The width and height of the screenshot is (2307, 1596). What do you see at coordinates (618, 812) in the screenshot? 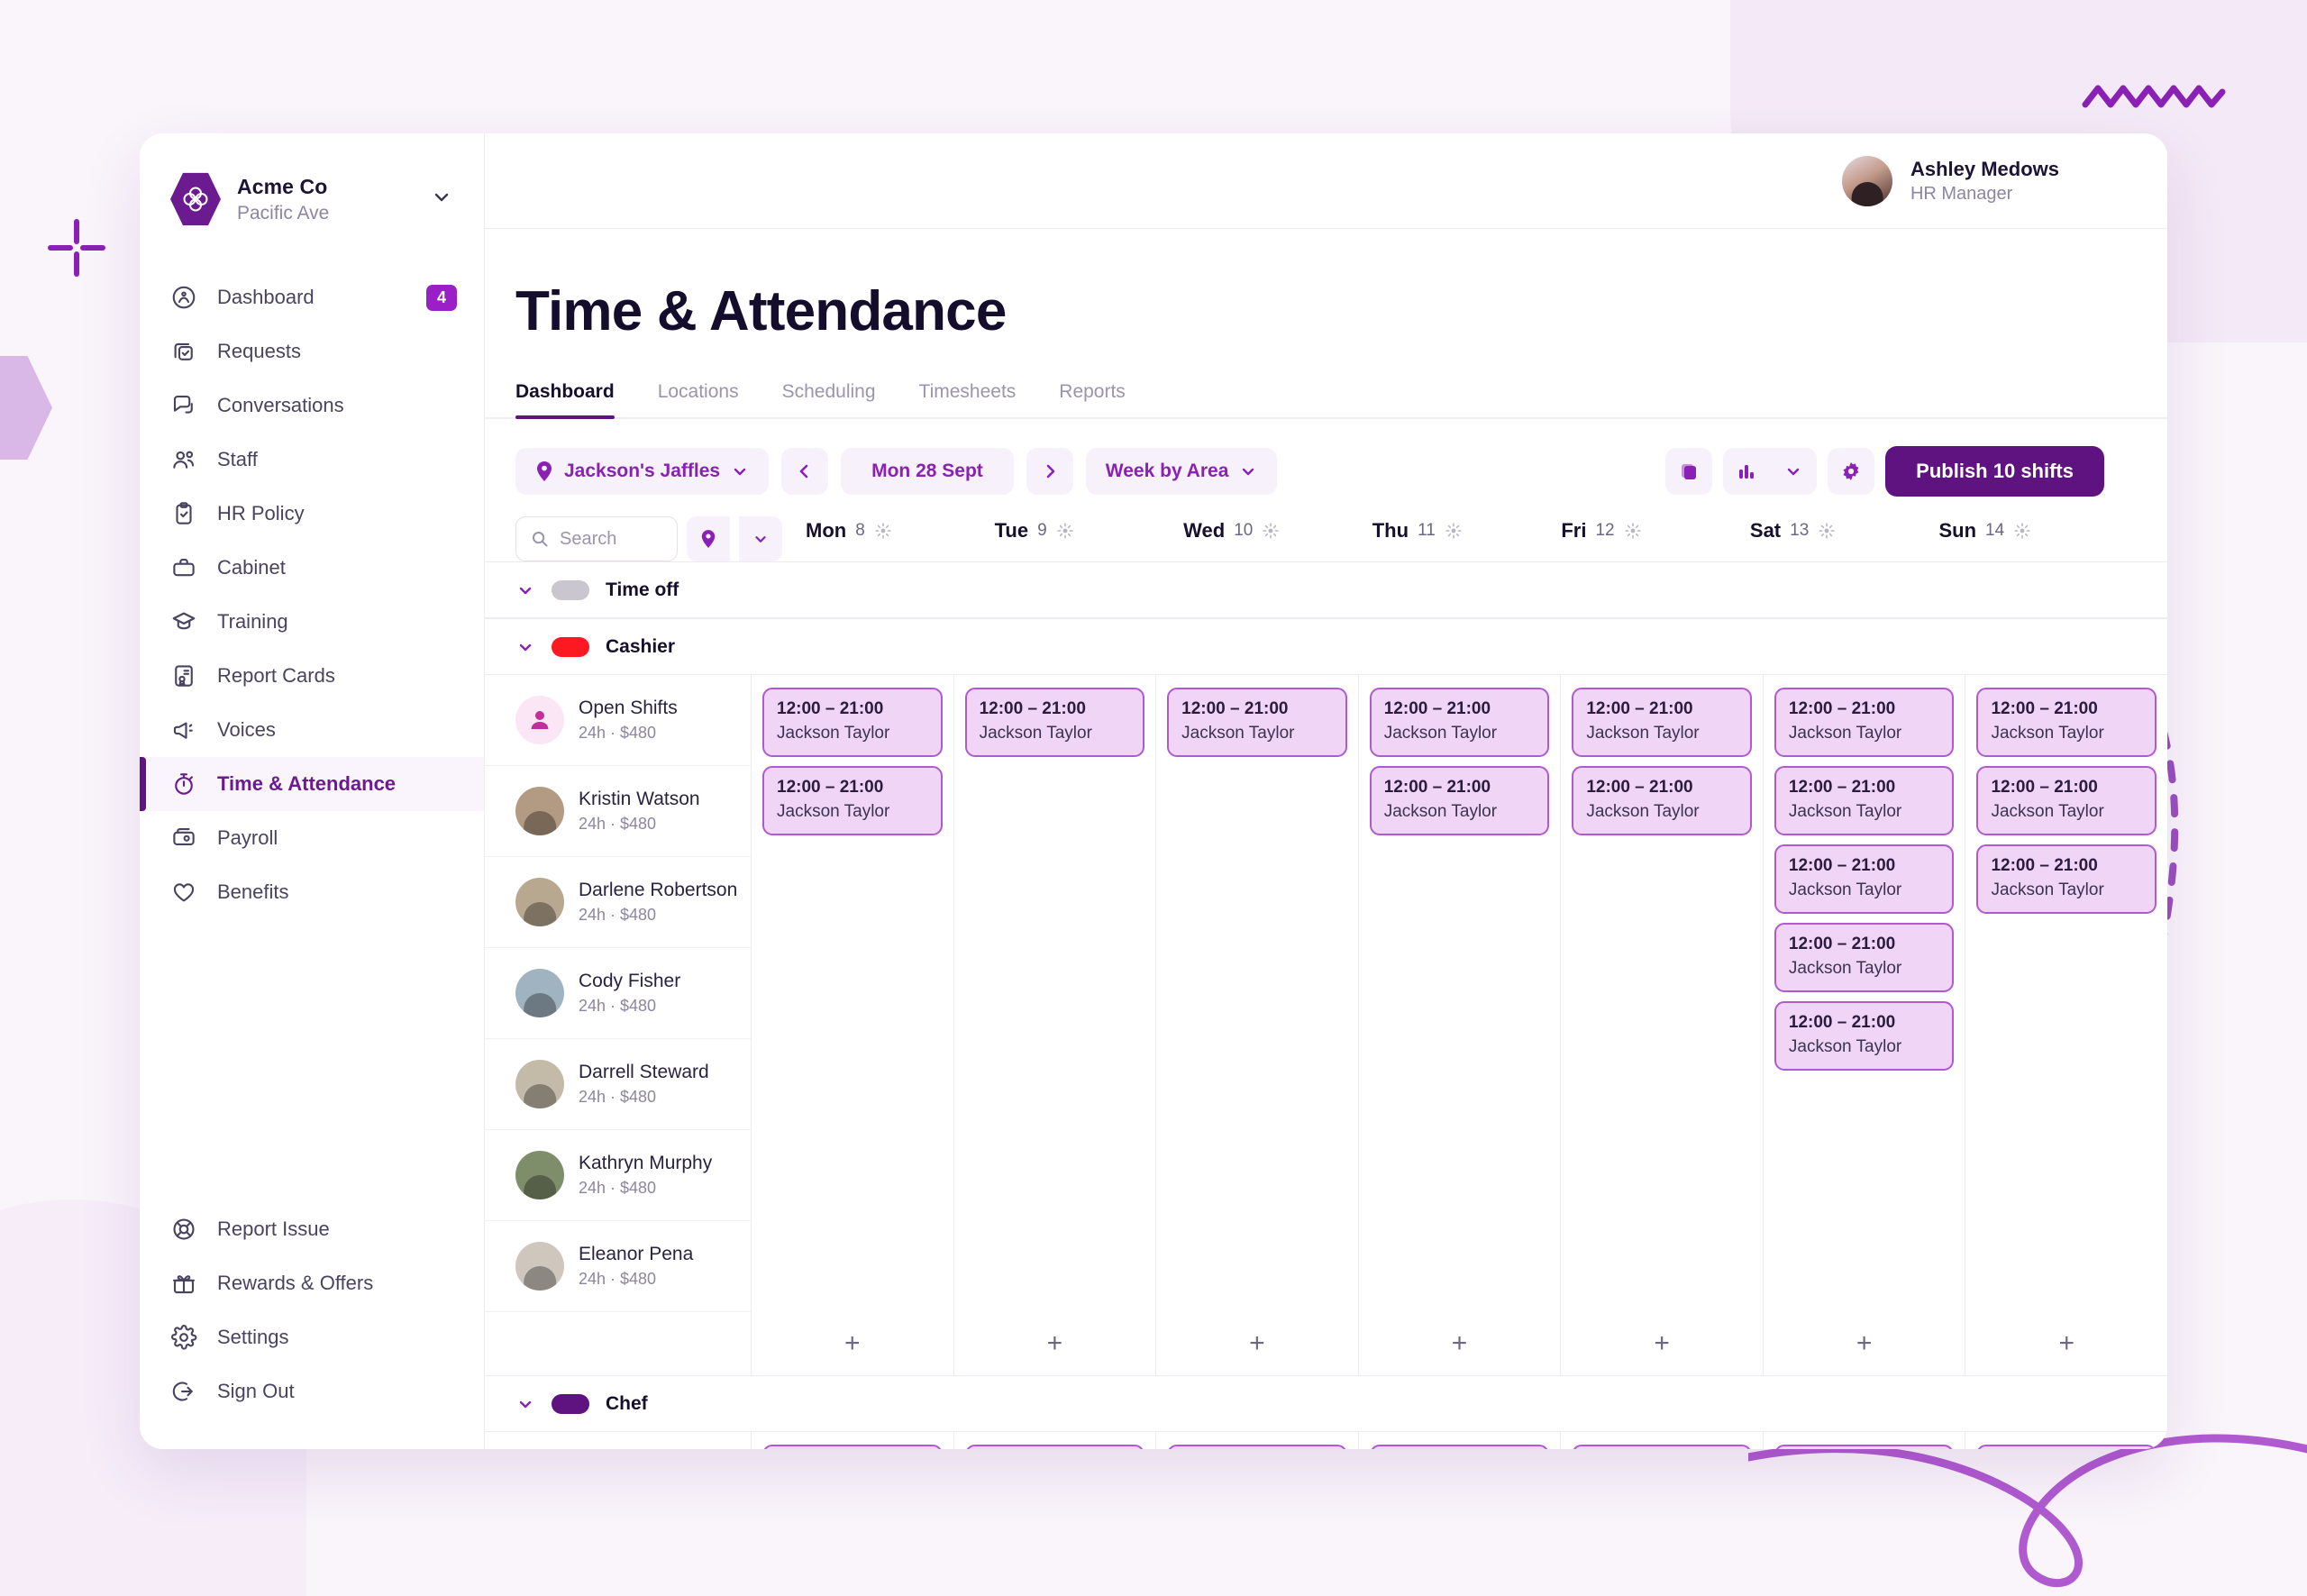
I see `staff-row: Kristin Watson 24h · $480` at bounding box center [618, 812].